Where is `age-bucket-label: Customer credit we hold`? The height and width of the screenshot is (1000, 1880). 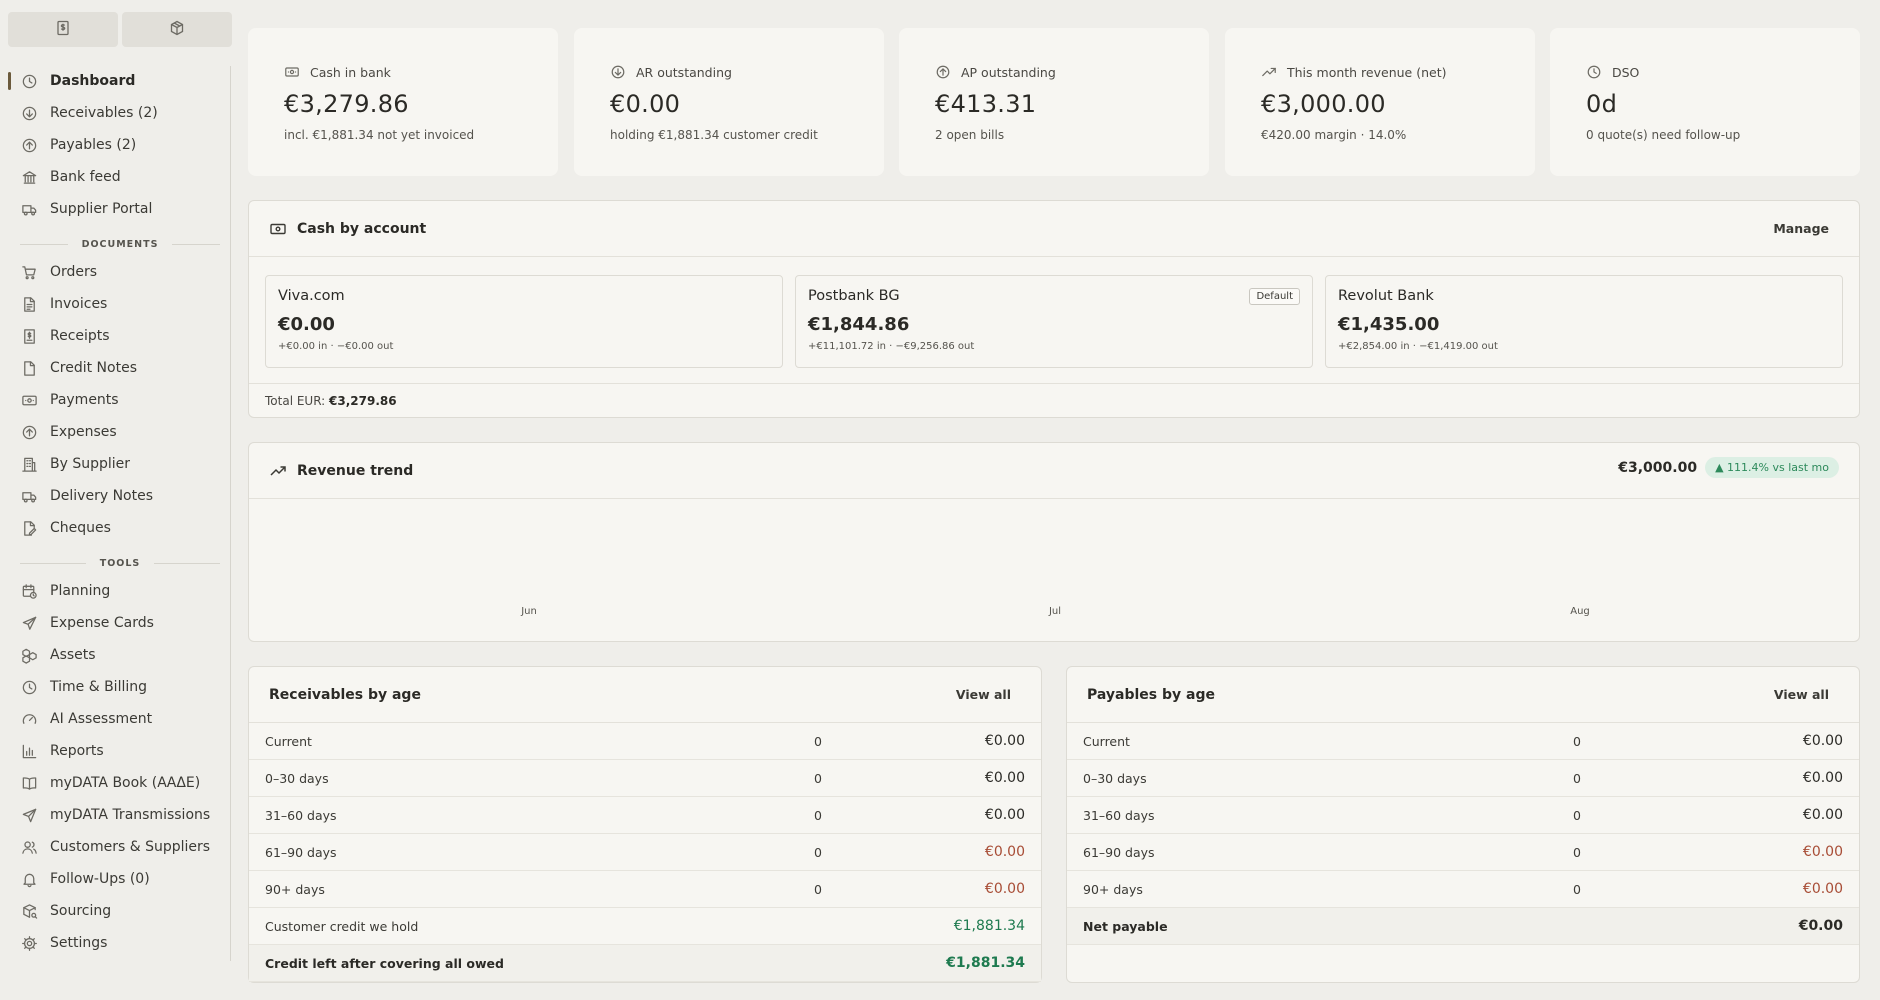 age-bucket-label: Customer credit we hold is located at coordinates (342, 926).